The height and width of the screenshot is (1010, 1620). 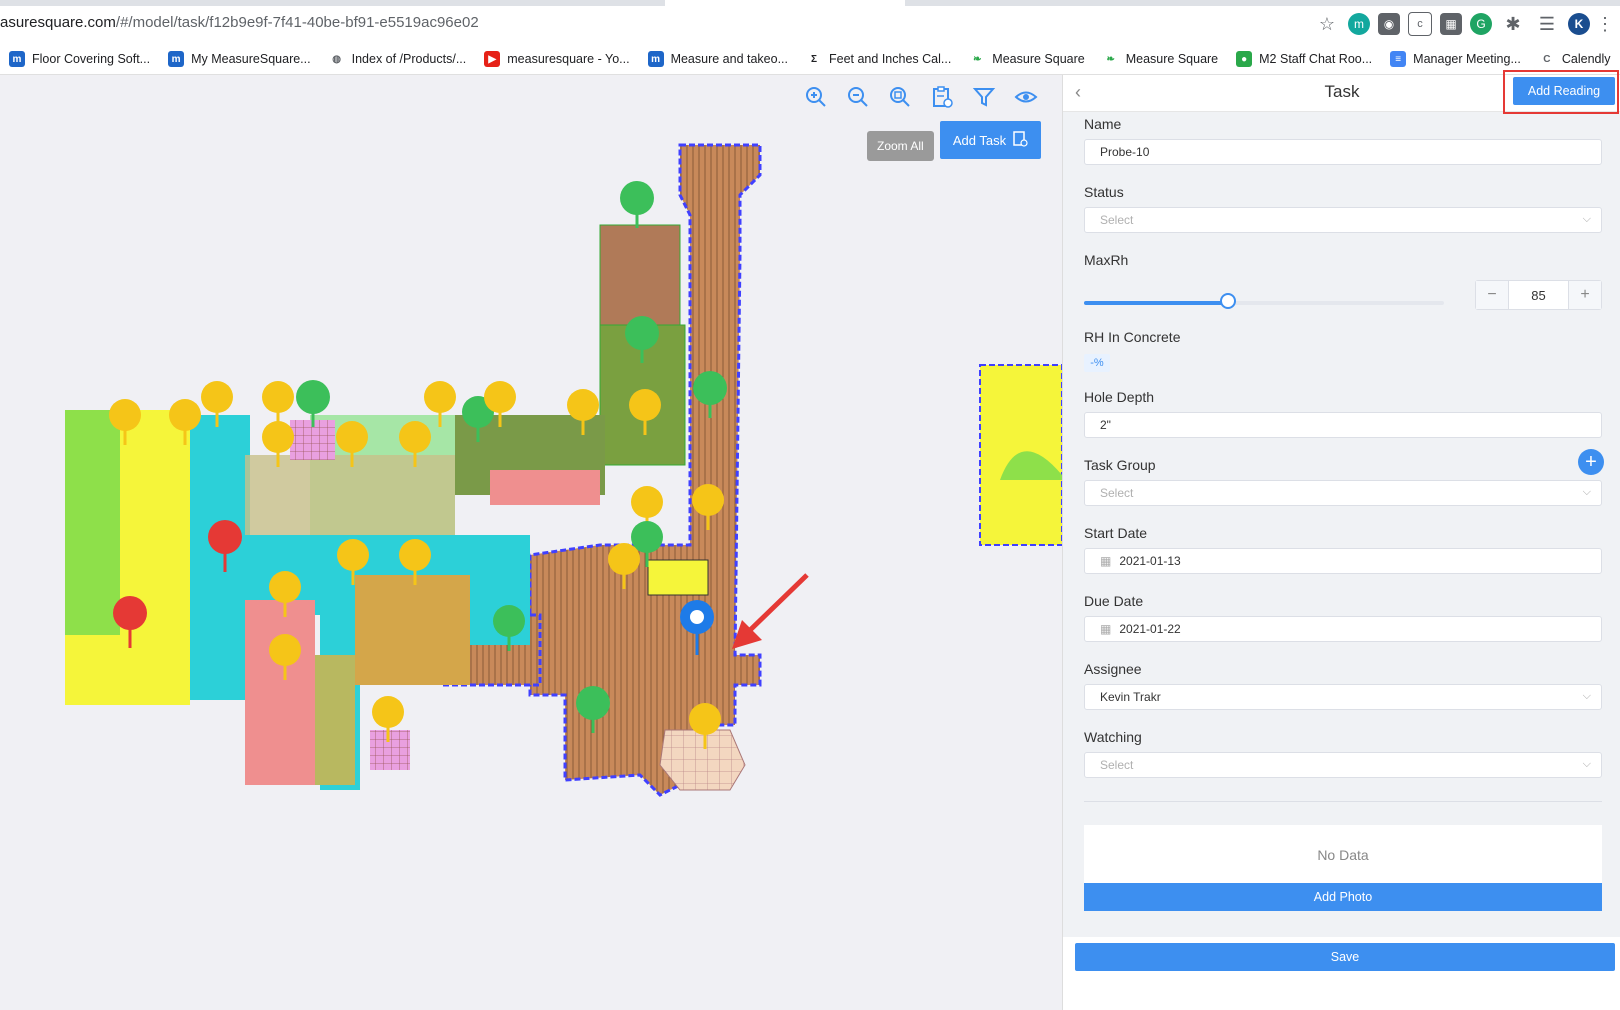 I want to click on maxrh-label: MaxRh, so click(x=1106, y=260).